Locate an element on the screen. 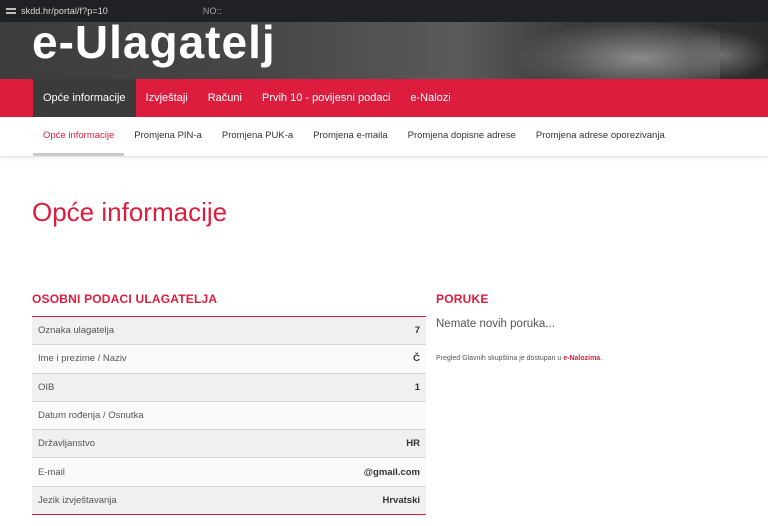 The image size is (768, 526). table-row: Datum rođenja / Osnutka is located at coordinates (229, 416).